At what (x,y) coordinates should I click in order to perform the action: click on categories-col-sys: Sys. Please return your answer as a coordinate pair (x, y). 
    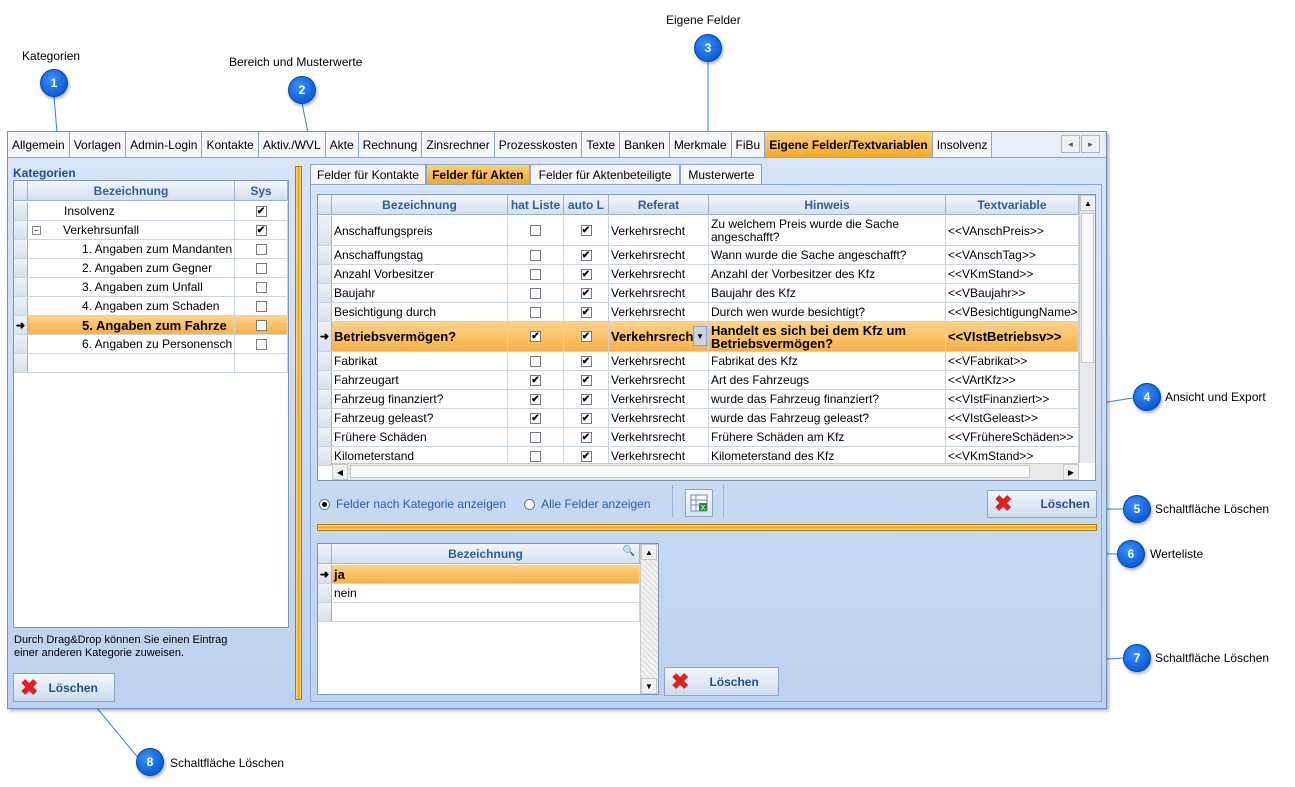
    Looking at the image, I should click on (261, 191).